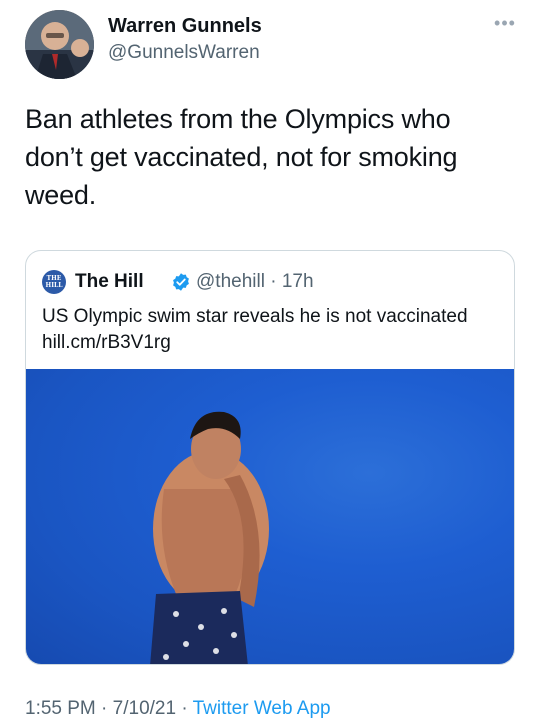  What do you see at coordinates (184, 53) in the screenshot?
I see `author-handle: @GunnelsWarren` at bounding box center [184, 53].